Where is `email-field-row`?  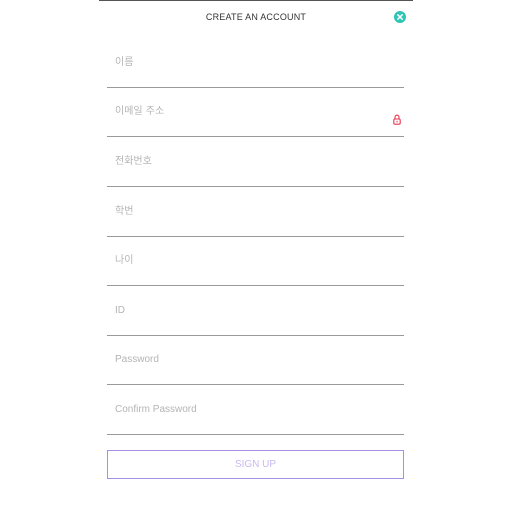 email-field-row is located at coordinates (255, 112).